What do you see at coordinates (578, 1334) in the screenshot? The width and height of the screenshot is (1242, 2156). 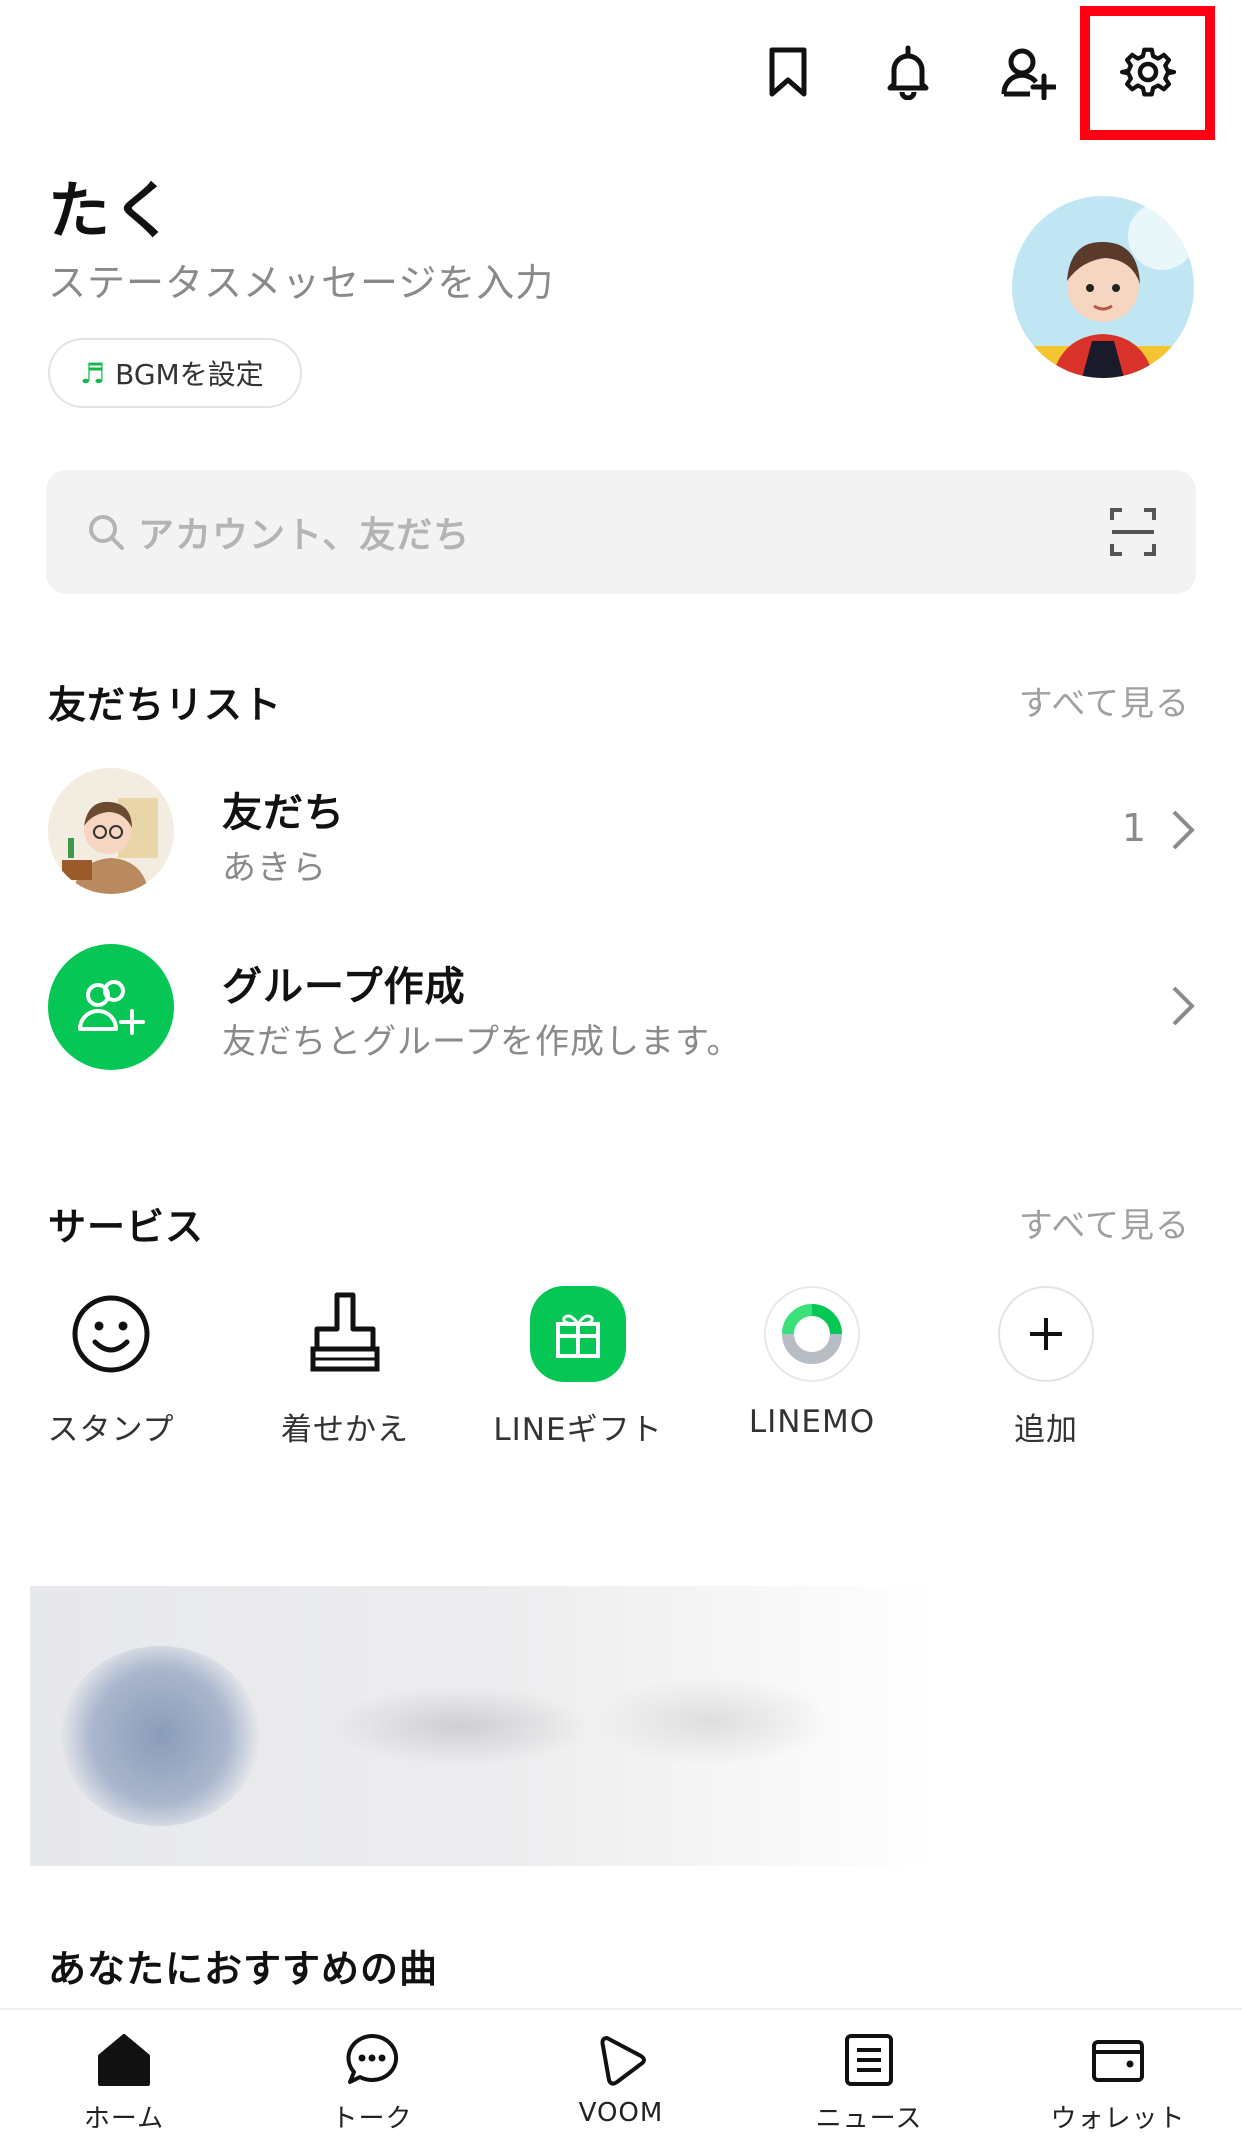 I see `gift-icon` at bounding box center [578, 1334].